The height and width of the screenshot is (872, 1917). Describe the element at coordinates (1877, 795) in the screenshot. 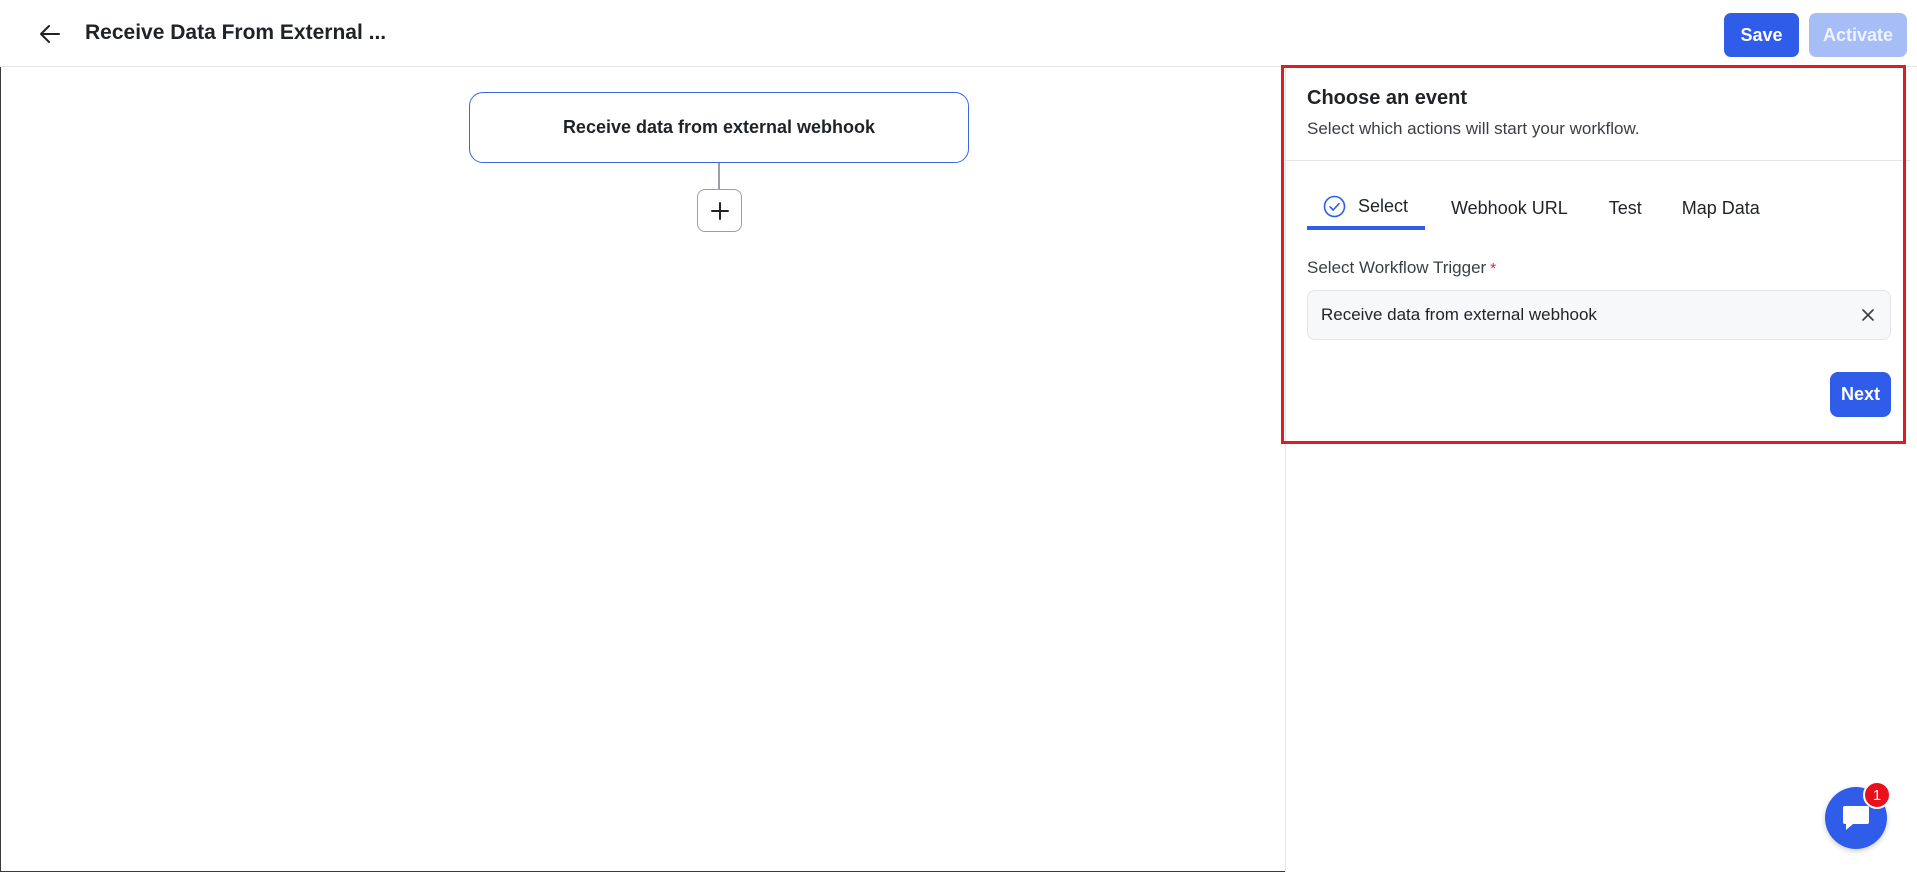

I see `chat-notification-badge: 1` at that location.